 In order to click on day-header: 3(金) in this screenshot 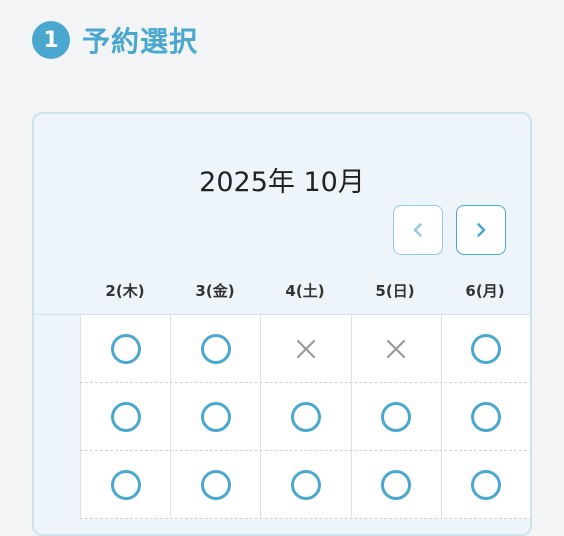, I will do `click(215, 291)`.